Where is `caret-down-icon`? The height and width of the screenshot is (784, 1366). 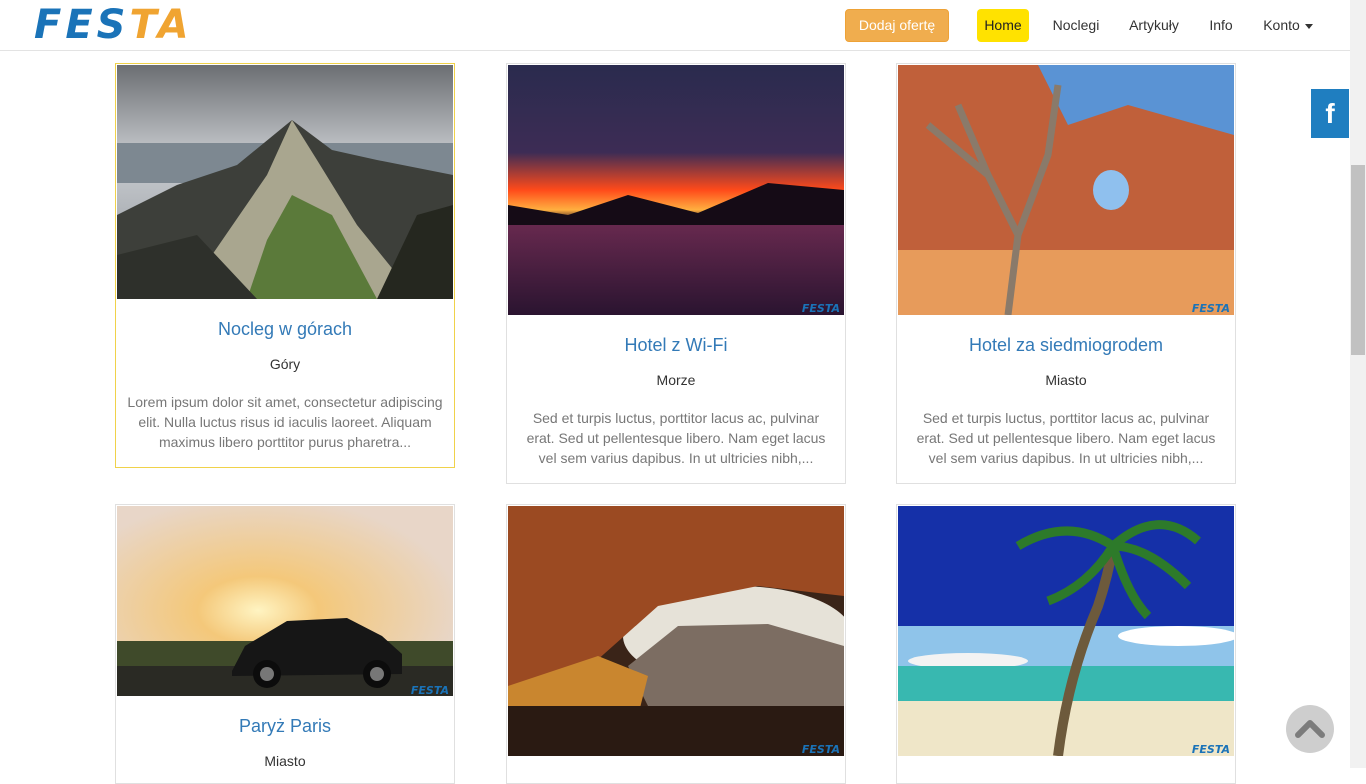 caret-down-icon is located at coordinates (1308, 26).